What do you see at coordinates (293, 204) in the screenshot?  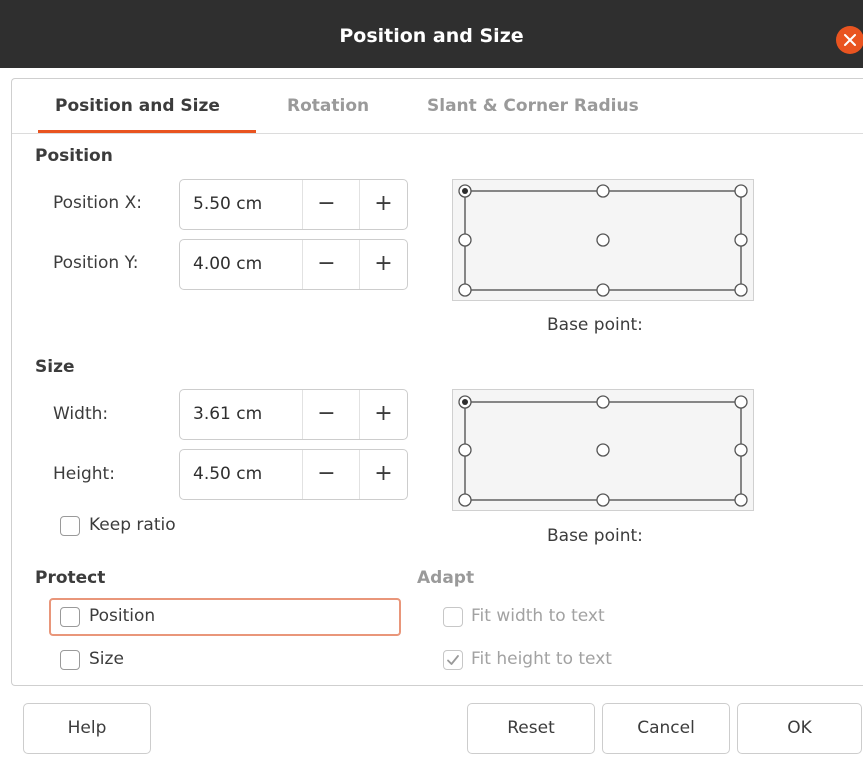 I see `position-x-spinbox: 5.50 cm − +` at bounding box center [293, 204].